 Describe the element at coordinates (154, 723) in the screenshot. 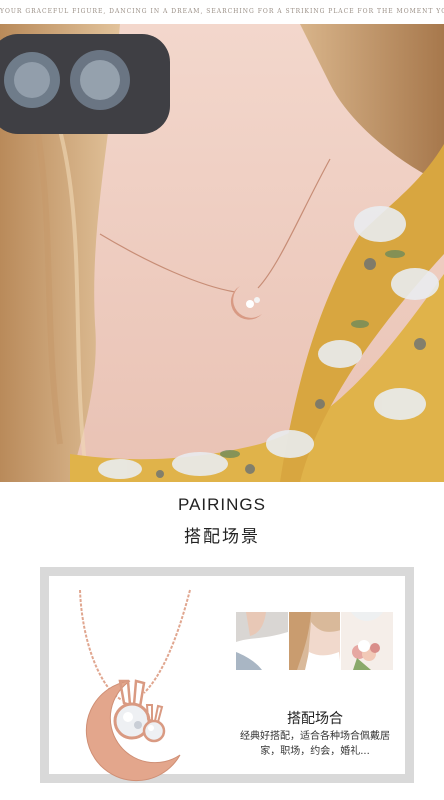

I see `small-bunny-icon` at that location.